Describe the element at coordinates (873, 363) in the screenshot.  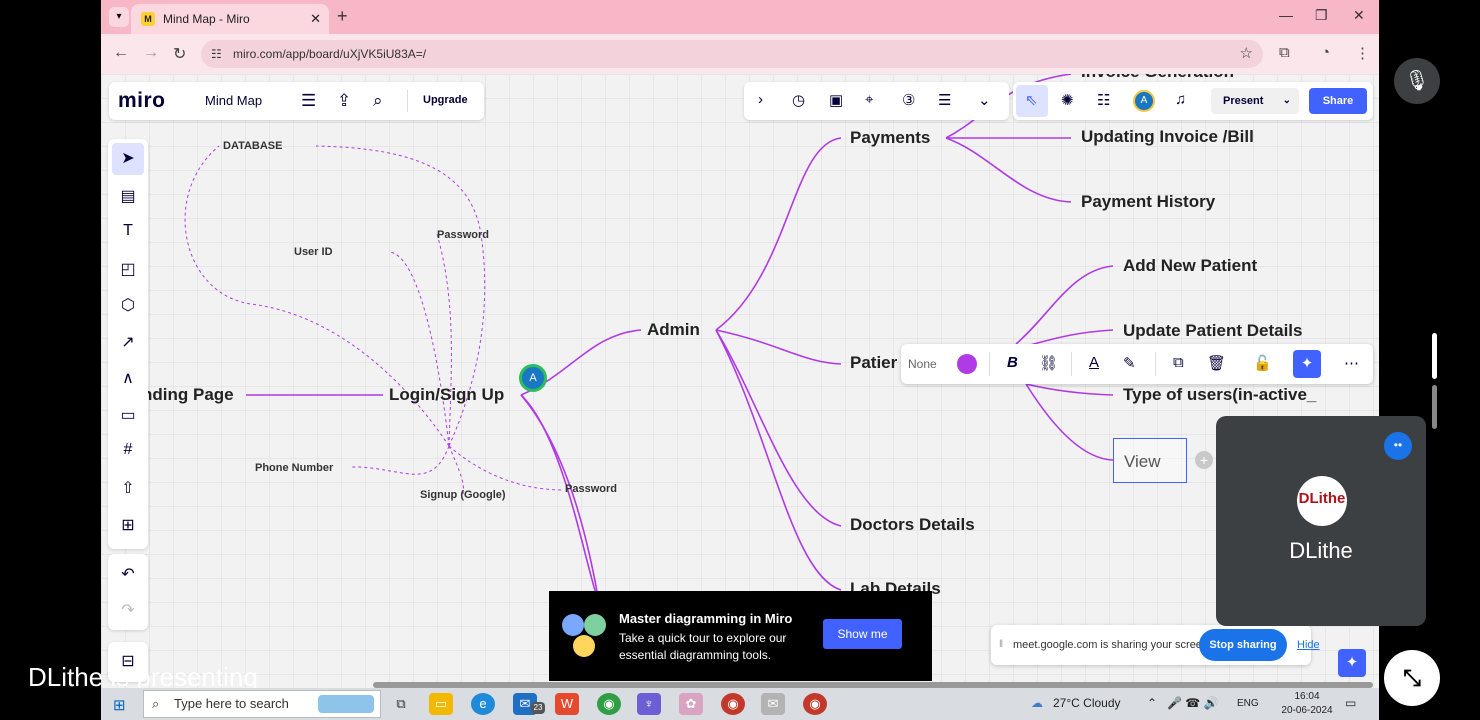
I see `node-patient: Patier` at that location.